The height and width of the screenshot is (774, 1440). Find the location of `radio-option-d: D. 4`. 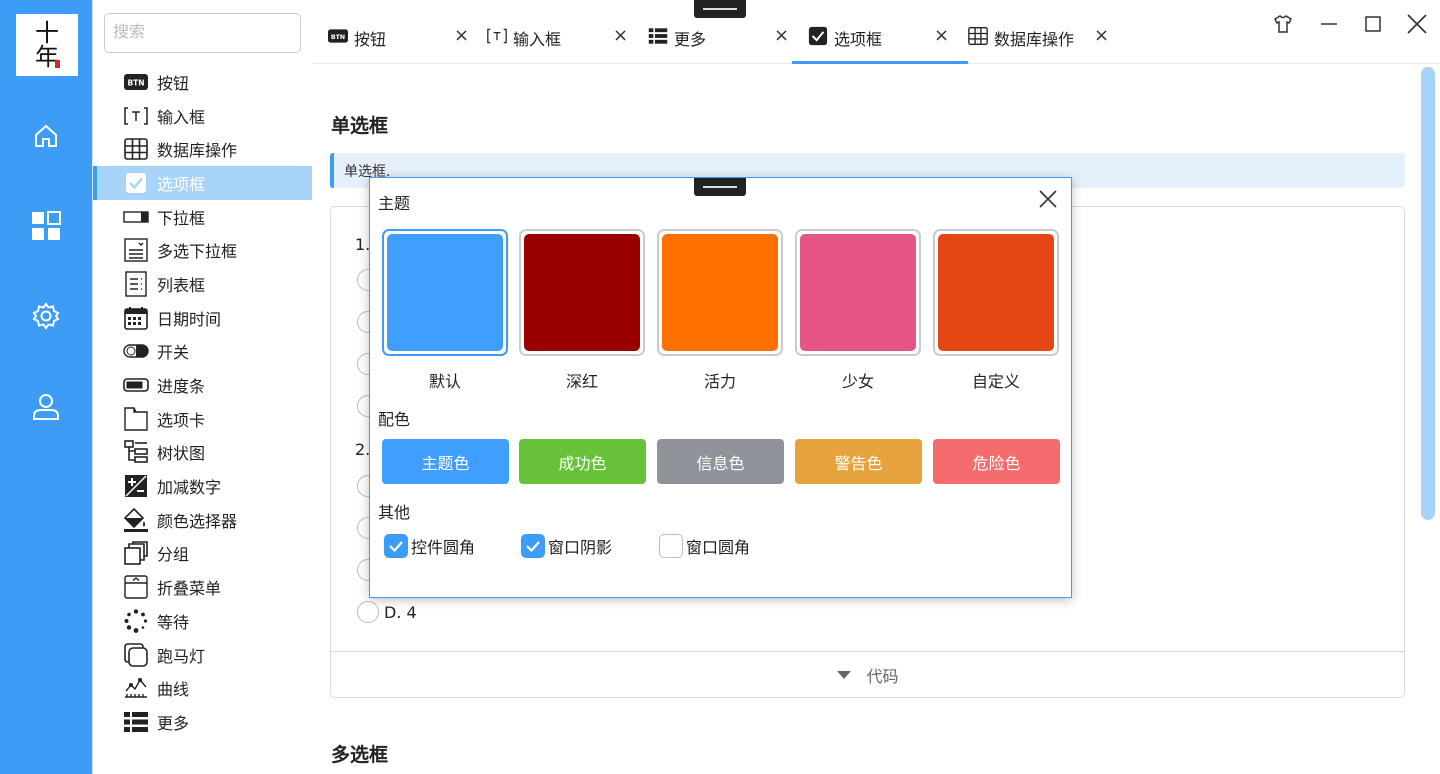

radio-option-d: D. 4 is located at coordinates (387, 612).